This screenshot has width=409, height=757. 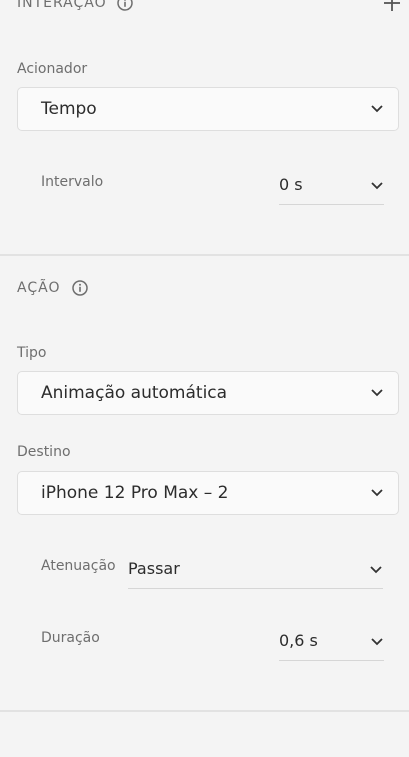 What do you see at coordinates (39, 288) in the screenshot?
I see `action-title: AÇÃO` at bounding box center [39, 288].